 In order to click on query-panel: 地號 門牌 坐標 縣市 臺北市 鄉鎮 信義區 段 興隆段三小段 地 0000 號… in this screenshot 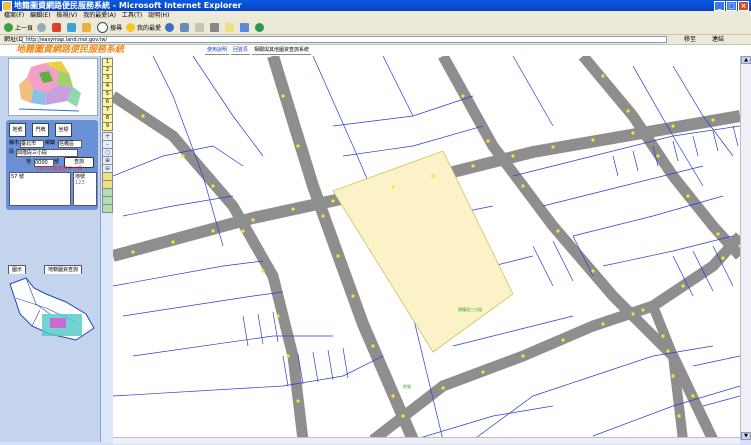, I will do `click(52, 165)`.